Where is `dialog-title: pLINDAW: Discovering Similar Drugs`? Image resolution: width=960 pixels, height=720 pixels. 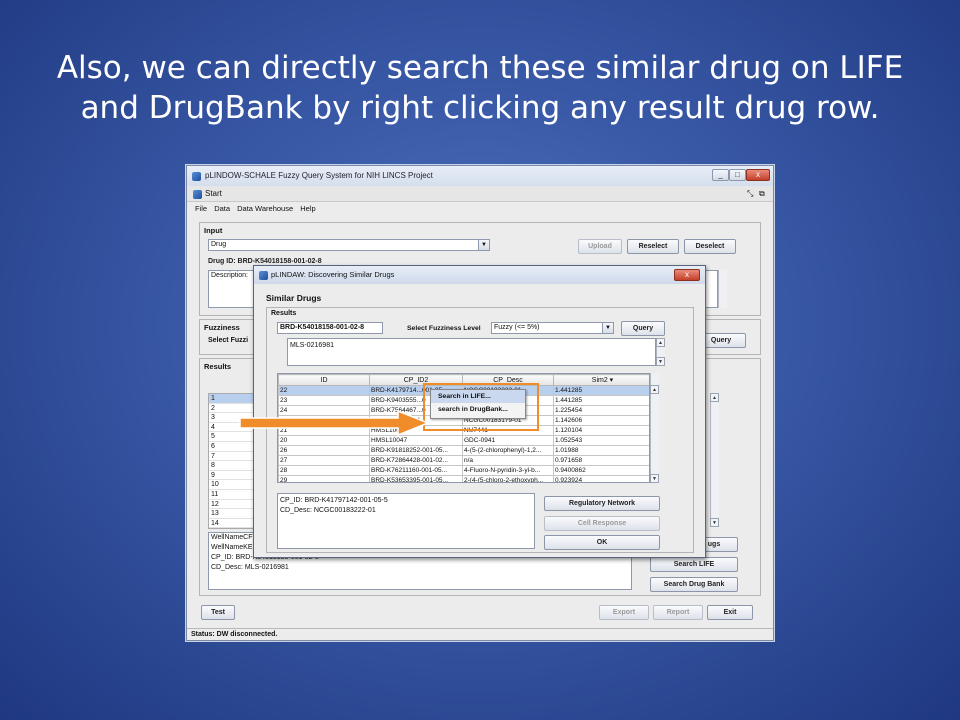
dialog-title: pLINDAW: Discovering Similar Drugs is located at coordinates (333, 274).